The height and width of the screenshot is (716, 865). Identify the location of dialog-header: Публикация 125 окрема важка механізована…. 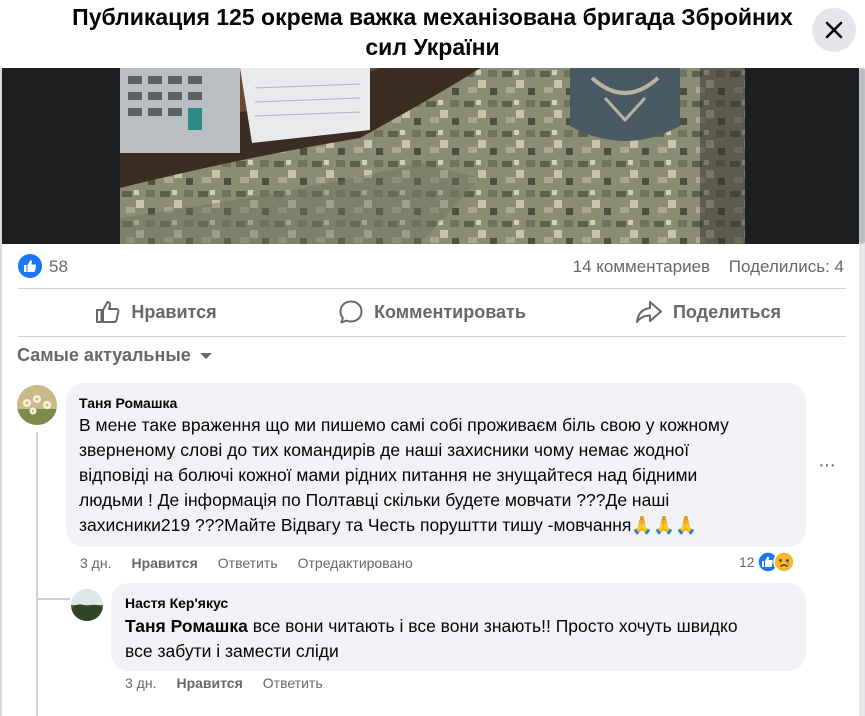
(432, 34).